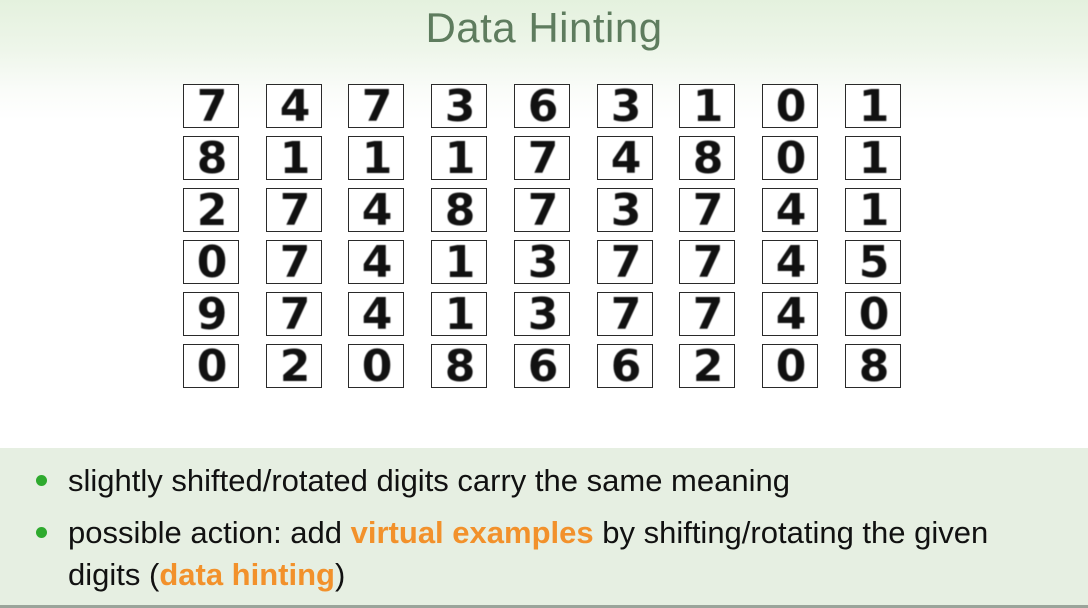  What do you see at coordinates (472, 532) in the screenshot?
I see `highlight-virtual-examples: virtual examples` at bounding box center [472, 532].